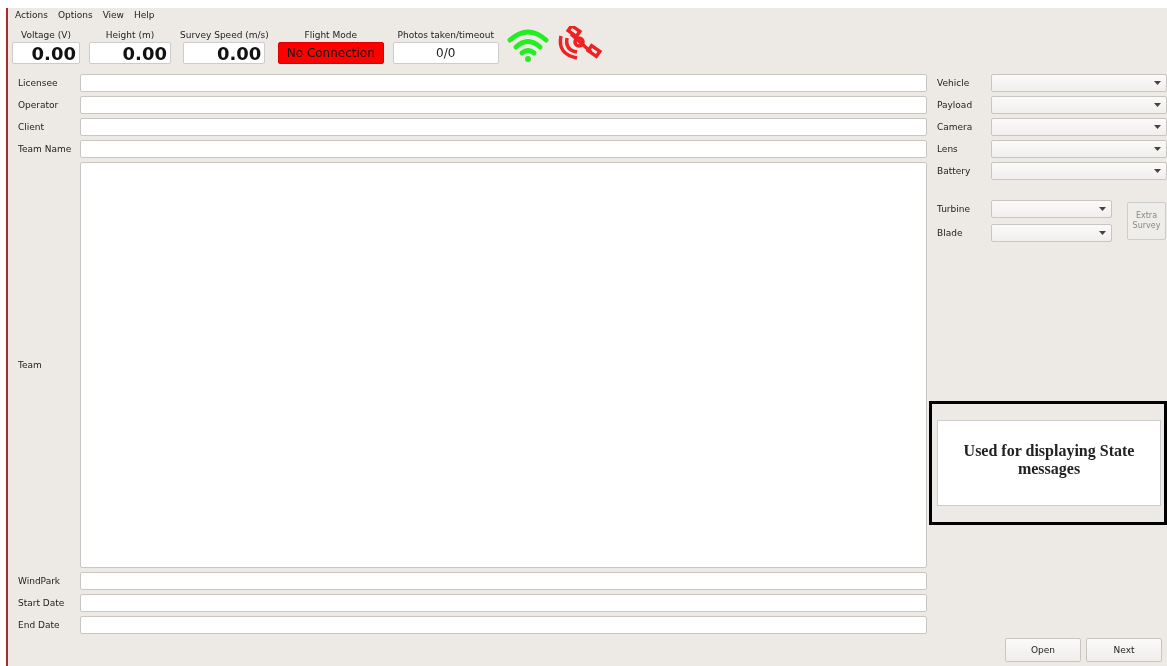 The height and width of the screenshot is (666, 1167). I want to click on field-label: Turbine, so click(954, 209).